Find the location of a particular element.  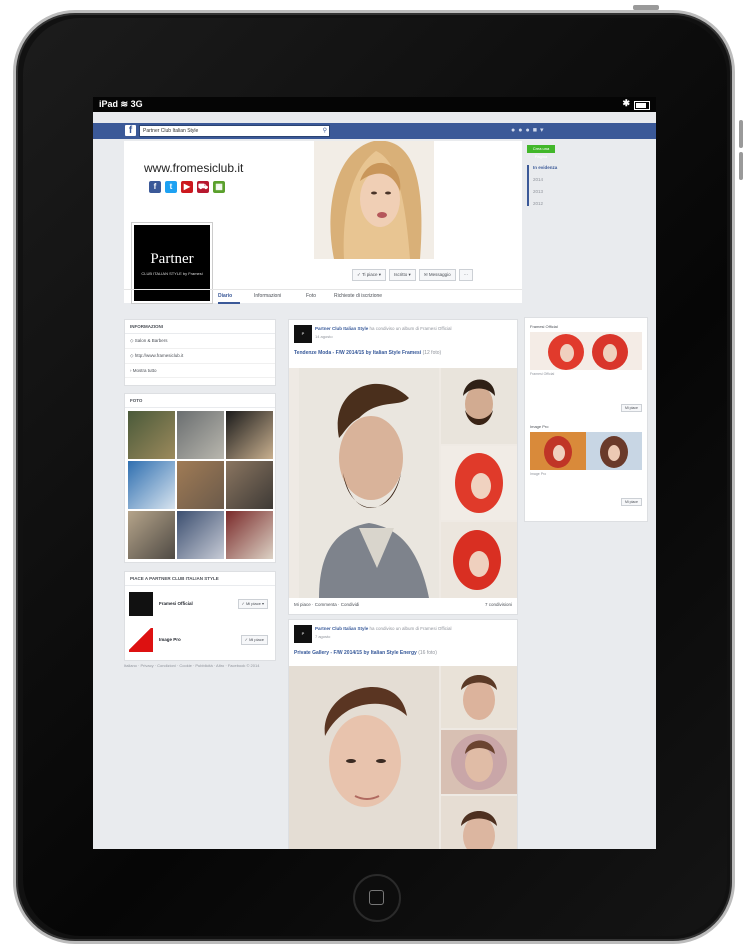

year-item: 2013 is located at coordinates (590, 191).